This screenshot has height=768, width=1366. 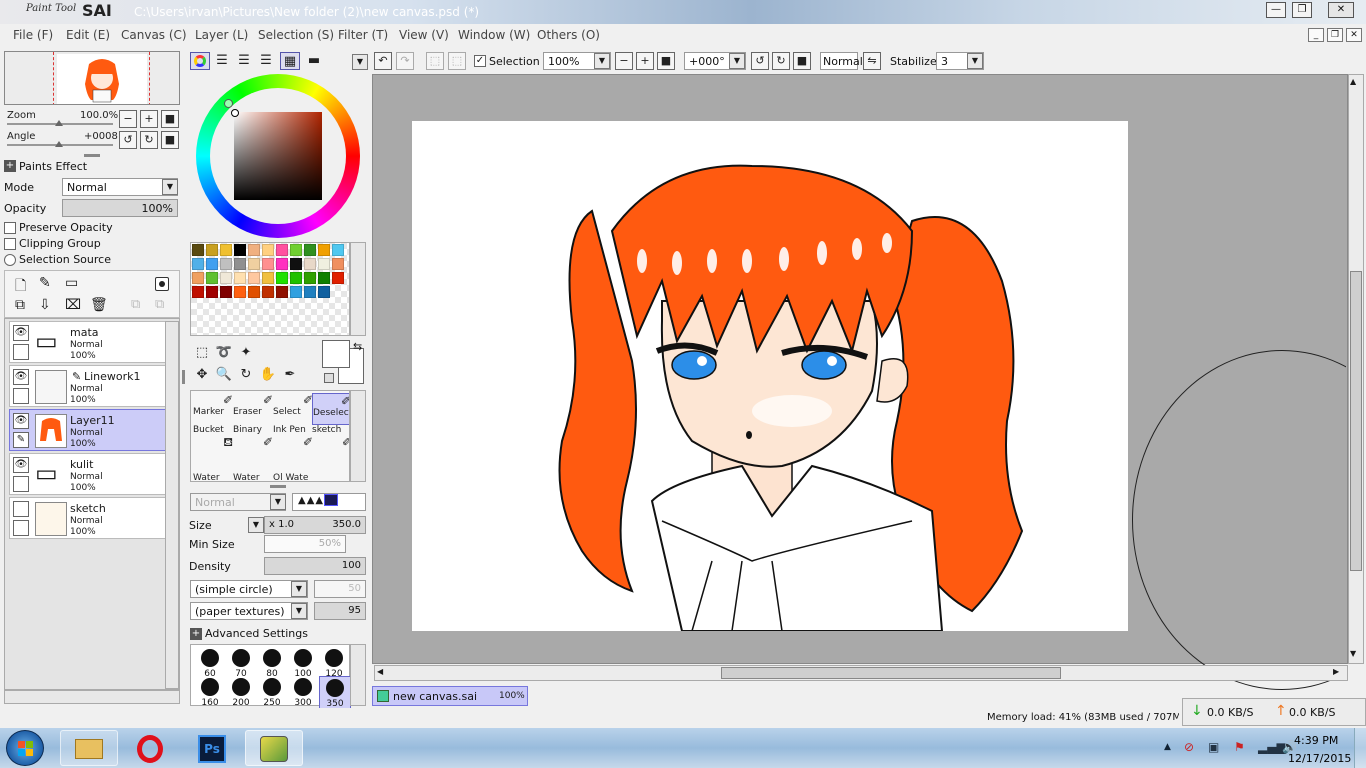 I want to click on tool-water-1: Water, so click(x=213, y=477).